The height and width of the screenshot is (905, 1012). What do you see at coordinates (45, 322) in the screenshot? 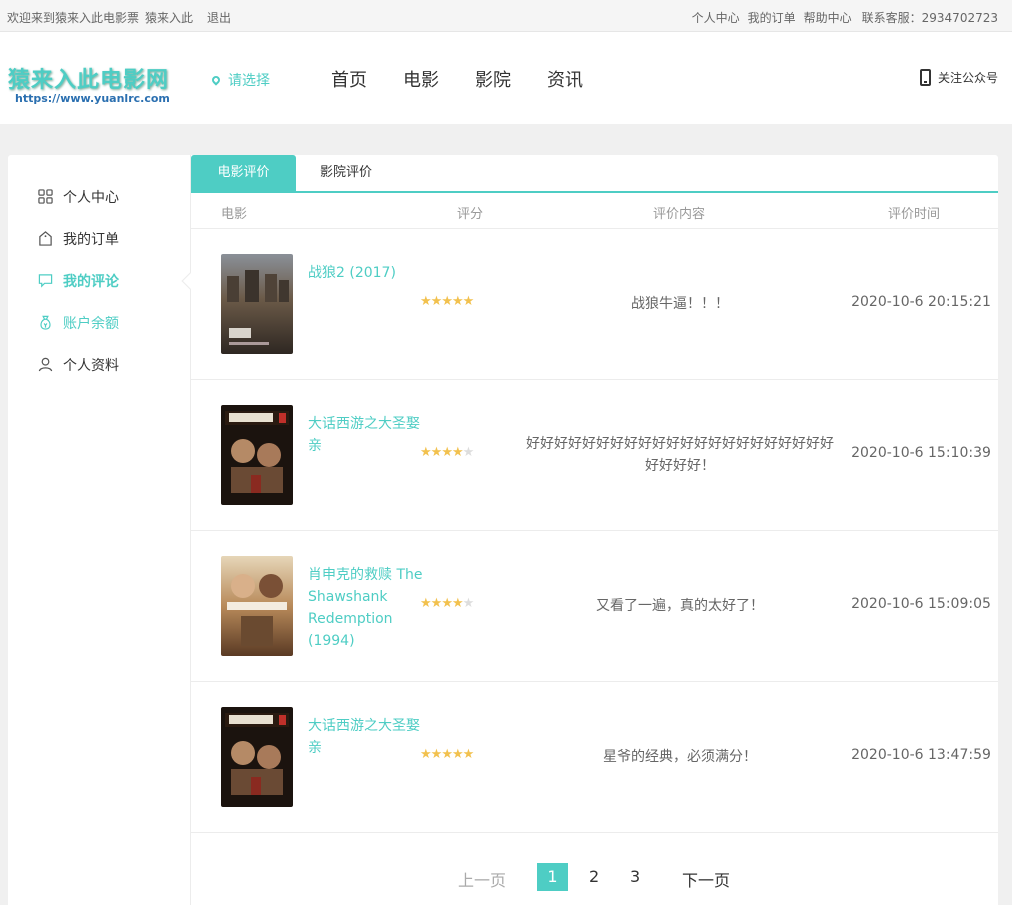
I see `money-bag-icon` at bounding box center [45, 322].